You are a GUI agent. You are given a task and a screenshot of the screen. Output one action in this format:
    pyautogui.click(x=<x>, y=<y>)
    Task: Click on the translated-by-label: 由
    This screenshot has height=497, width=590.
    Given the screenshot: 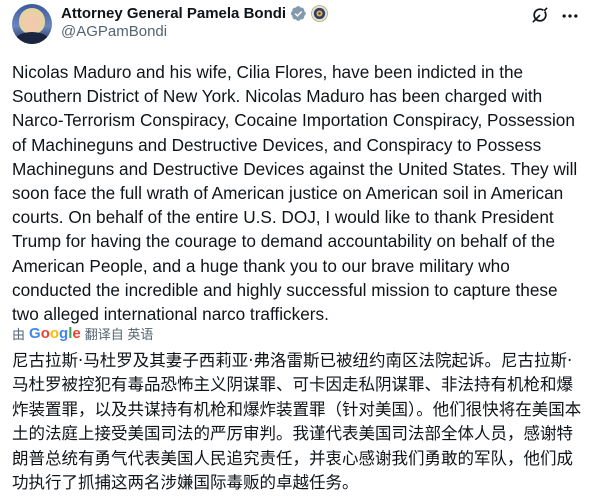 What is the action you would take?
    pyautogui.click(x=19, y=334)
    